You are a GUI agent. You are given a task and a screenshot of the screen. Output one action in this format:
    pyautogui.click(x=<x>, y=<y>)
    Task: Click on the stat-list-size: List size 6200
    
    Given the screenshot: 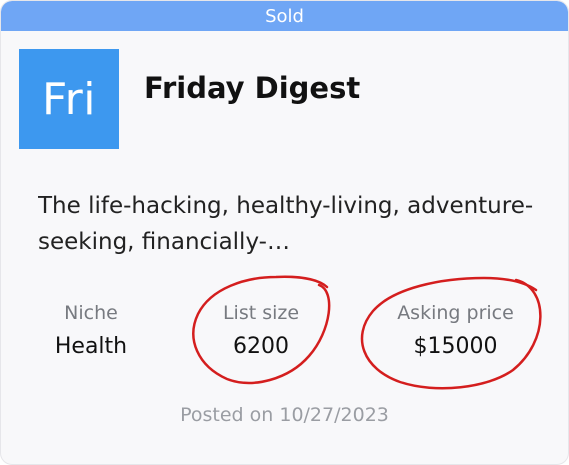 What is the action you would take?
    pyautogui.click(x=261, y=331)
    